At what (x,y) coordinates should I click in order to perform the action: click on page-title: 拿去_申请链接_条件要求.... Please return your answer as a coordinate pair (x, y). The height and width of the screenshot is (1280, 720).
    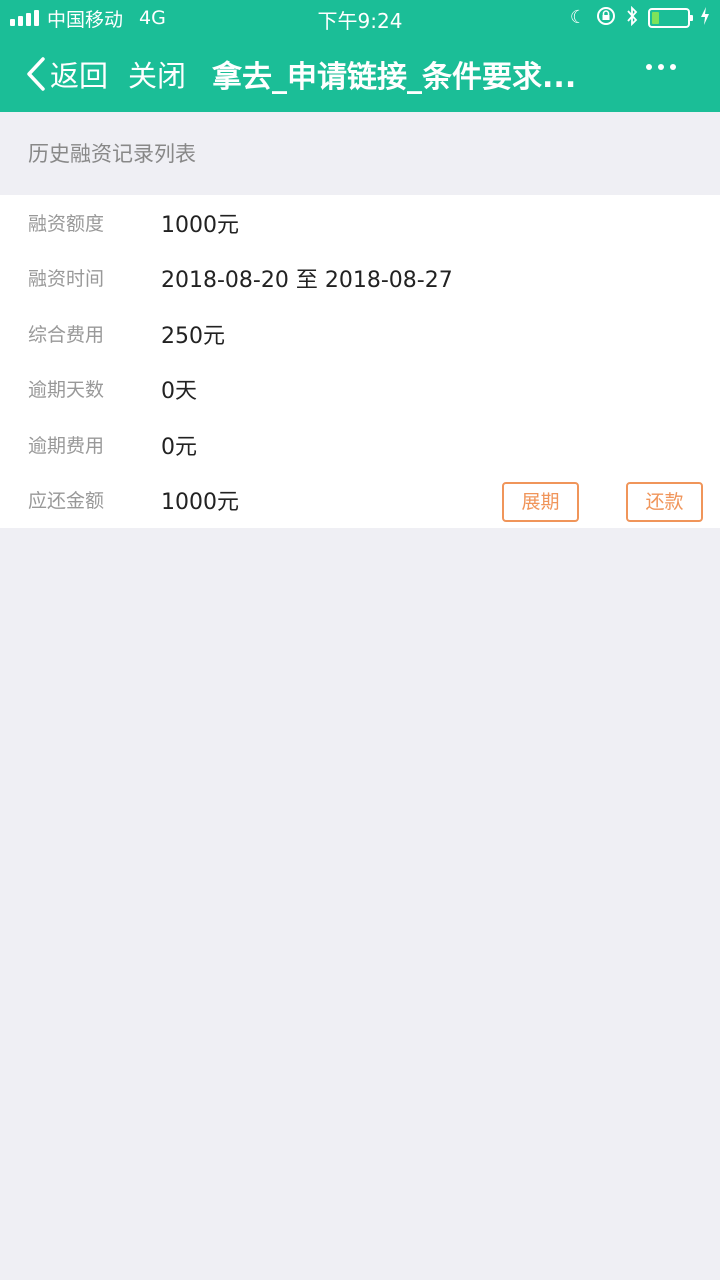
    Looking at the image, I should click on (394, 77).